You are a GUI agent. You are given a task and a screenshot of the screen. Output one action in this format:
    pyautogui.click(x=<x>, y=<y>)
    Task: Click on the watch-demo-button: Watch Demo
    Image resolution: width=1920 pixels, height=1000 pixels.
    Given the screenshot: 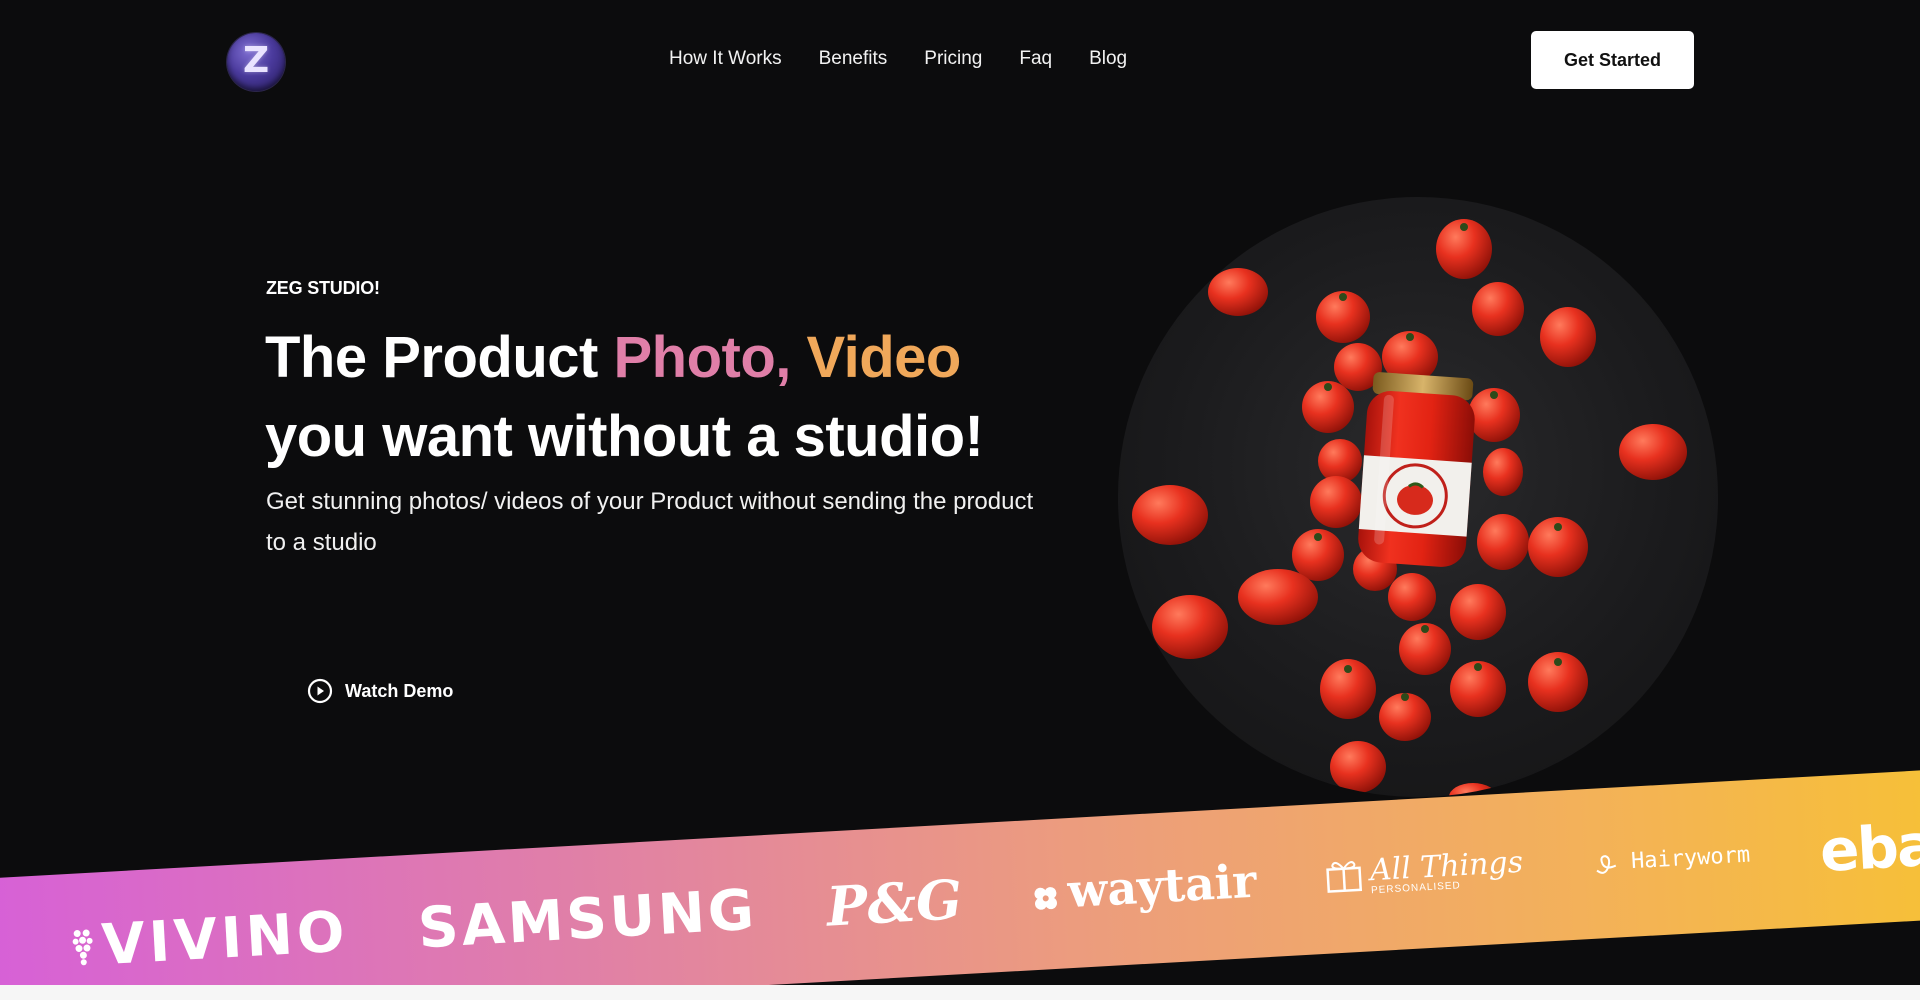 What is the action you would take?
    pyautogui.click(x=380, y=691)
    